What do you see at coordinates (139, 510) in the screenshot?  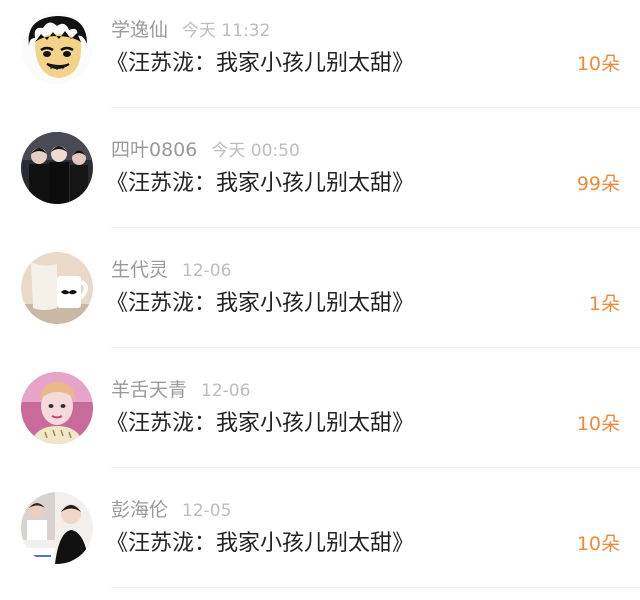 I see `username: 彭海伦` at bounding box center [139, 510].